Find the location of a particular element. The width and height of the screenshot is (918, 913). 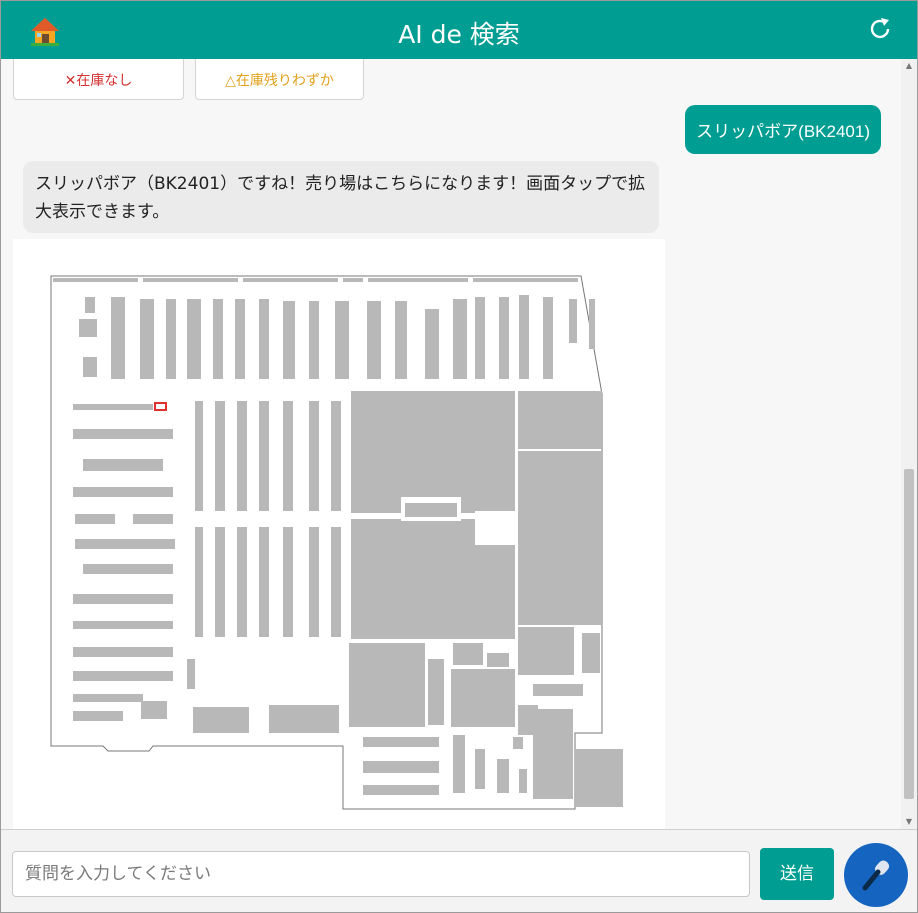

page-title: AI de 検索 is located at coordinates (459, 34).